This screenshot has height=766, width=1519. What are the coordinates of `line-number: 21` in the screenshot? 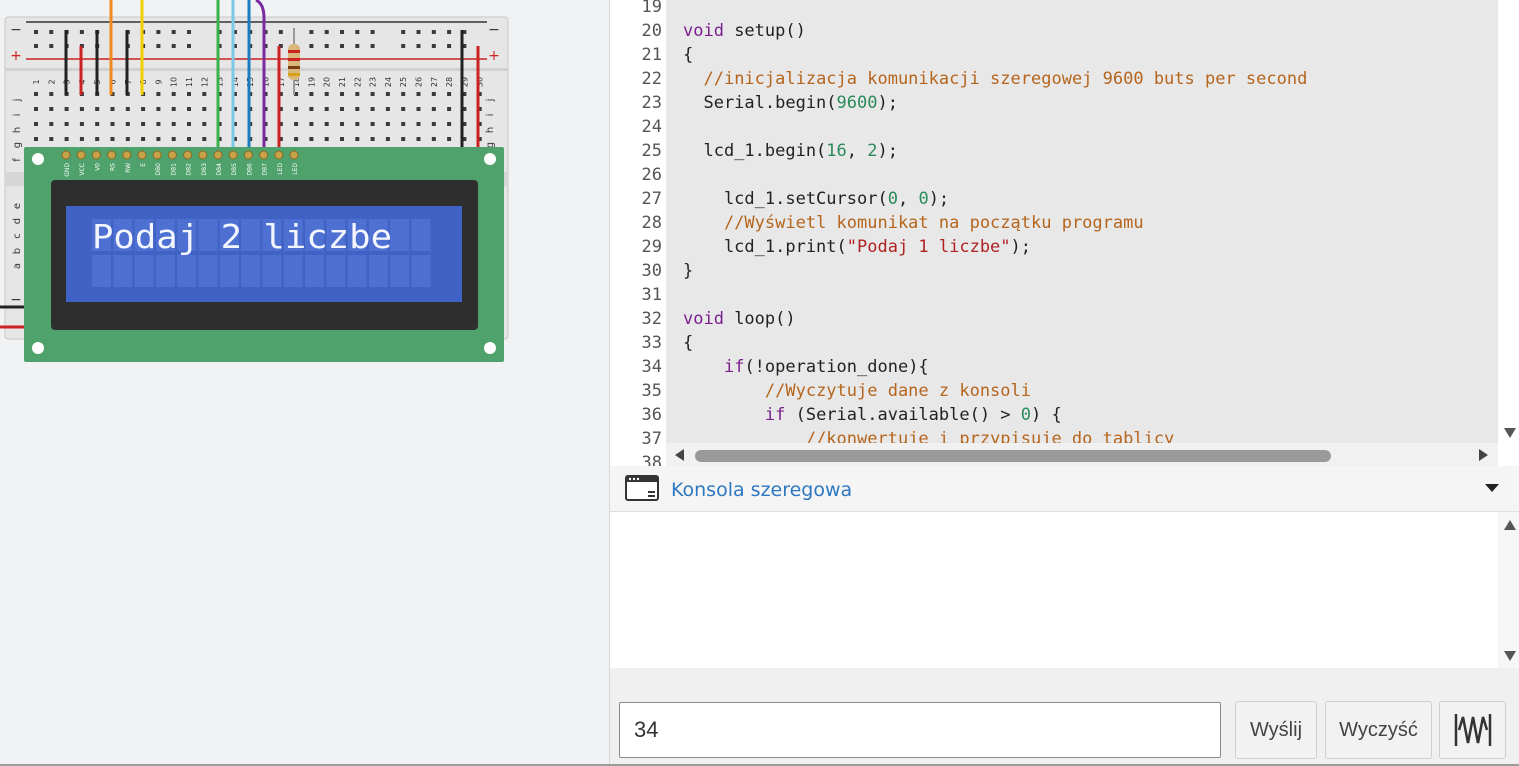 It's located at (651, 55).